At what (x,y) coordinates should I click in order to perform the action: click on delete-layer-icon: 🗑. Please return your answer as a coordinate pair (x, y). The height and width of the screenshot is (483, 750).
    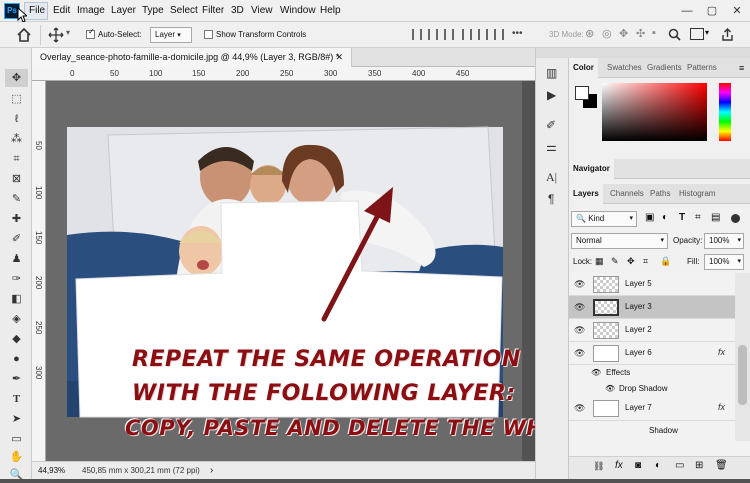
    Looking at the image, I should click on (721, 465).